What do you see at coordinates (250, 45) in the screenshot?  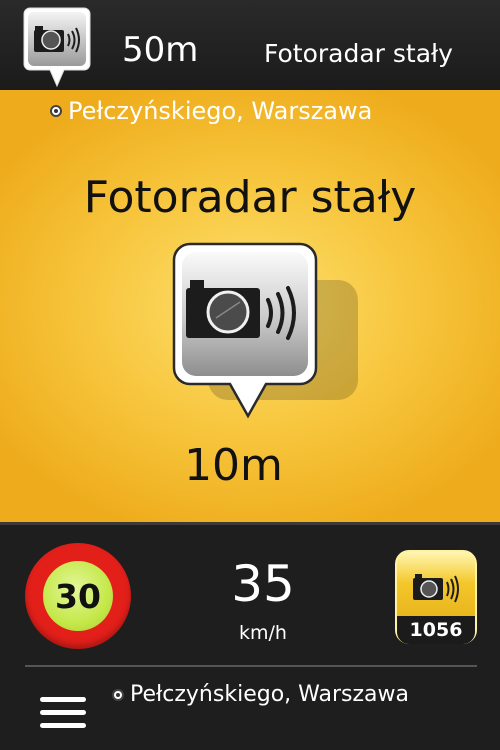 I see `top-bar: 50m Fotoradar stały` at bounding box center [250, 45].